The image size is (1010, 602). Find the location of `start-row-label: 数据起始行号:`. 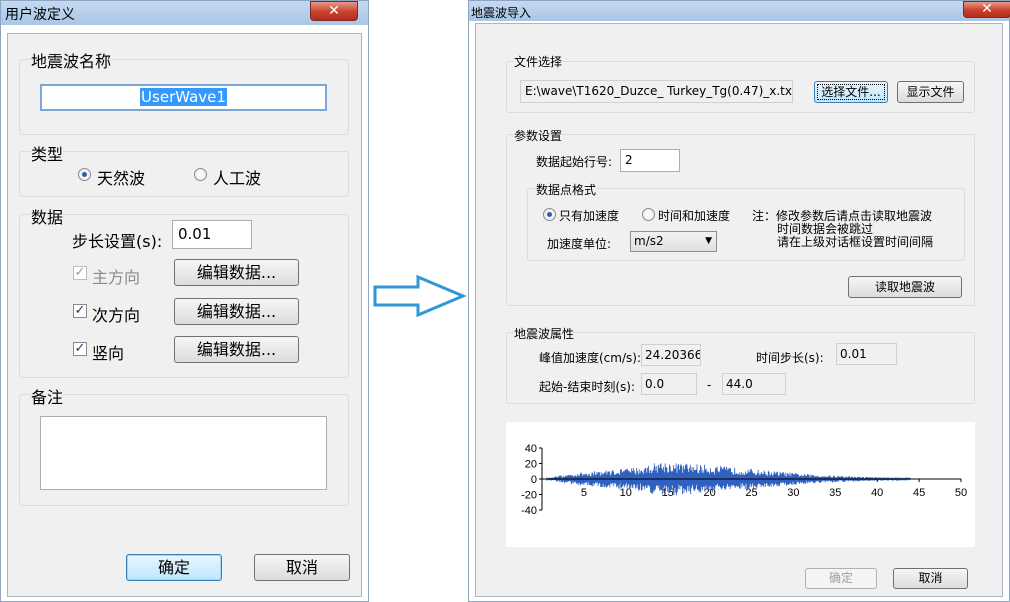

start-row-label: 数据起始行号: is located at coordinates (574, 162).